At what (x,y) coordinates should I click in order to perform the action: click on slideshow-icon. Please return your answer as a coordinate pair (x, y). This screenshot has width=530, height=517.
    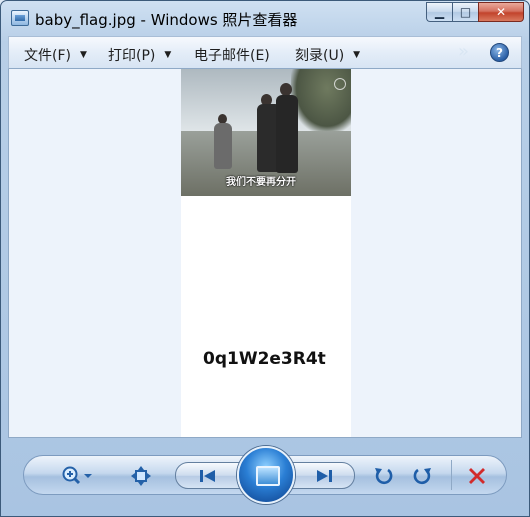
    Looking at the image, I should click on (268, 476).